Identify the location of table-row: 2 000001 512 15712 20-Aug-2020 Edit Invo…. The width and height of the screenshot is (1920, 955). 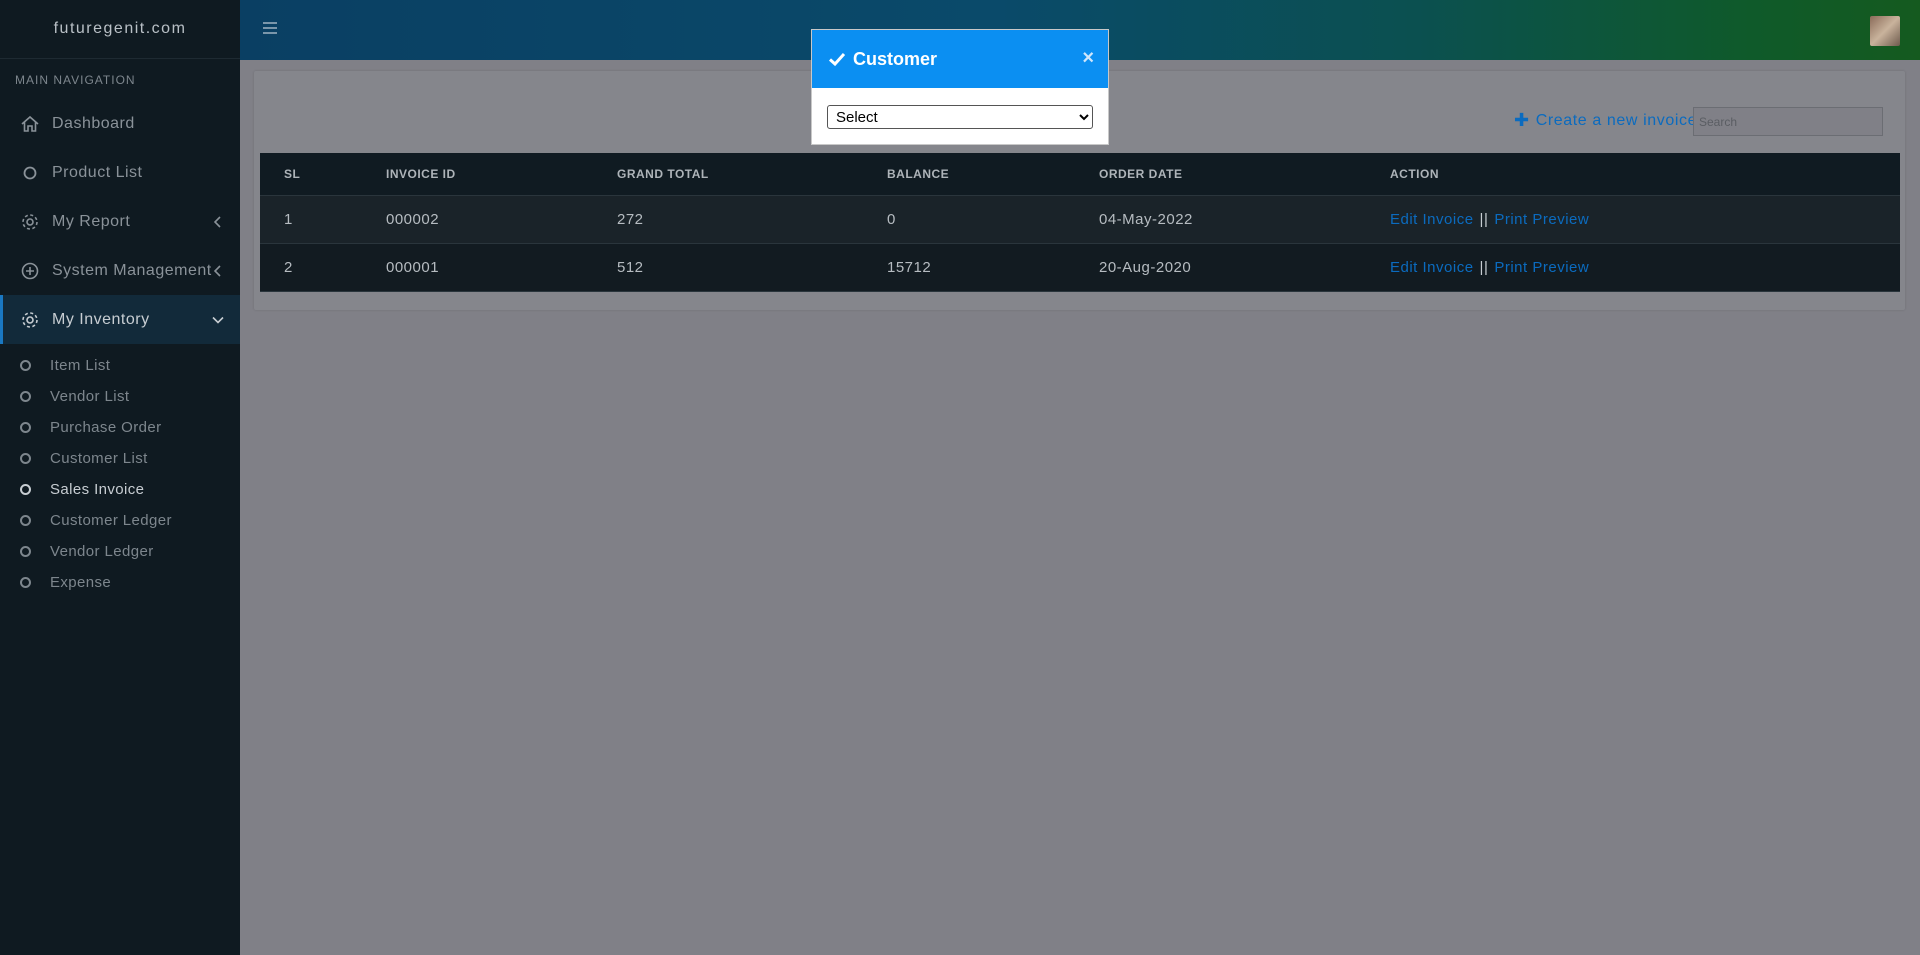
(1080, 267).